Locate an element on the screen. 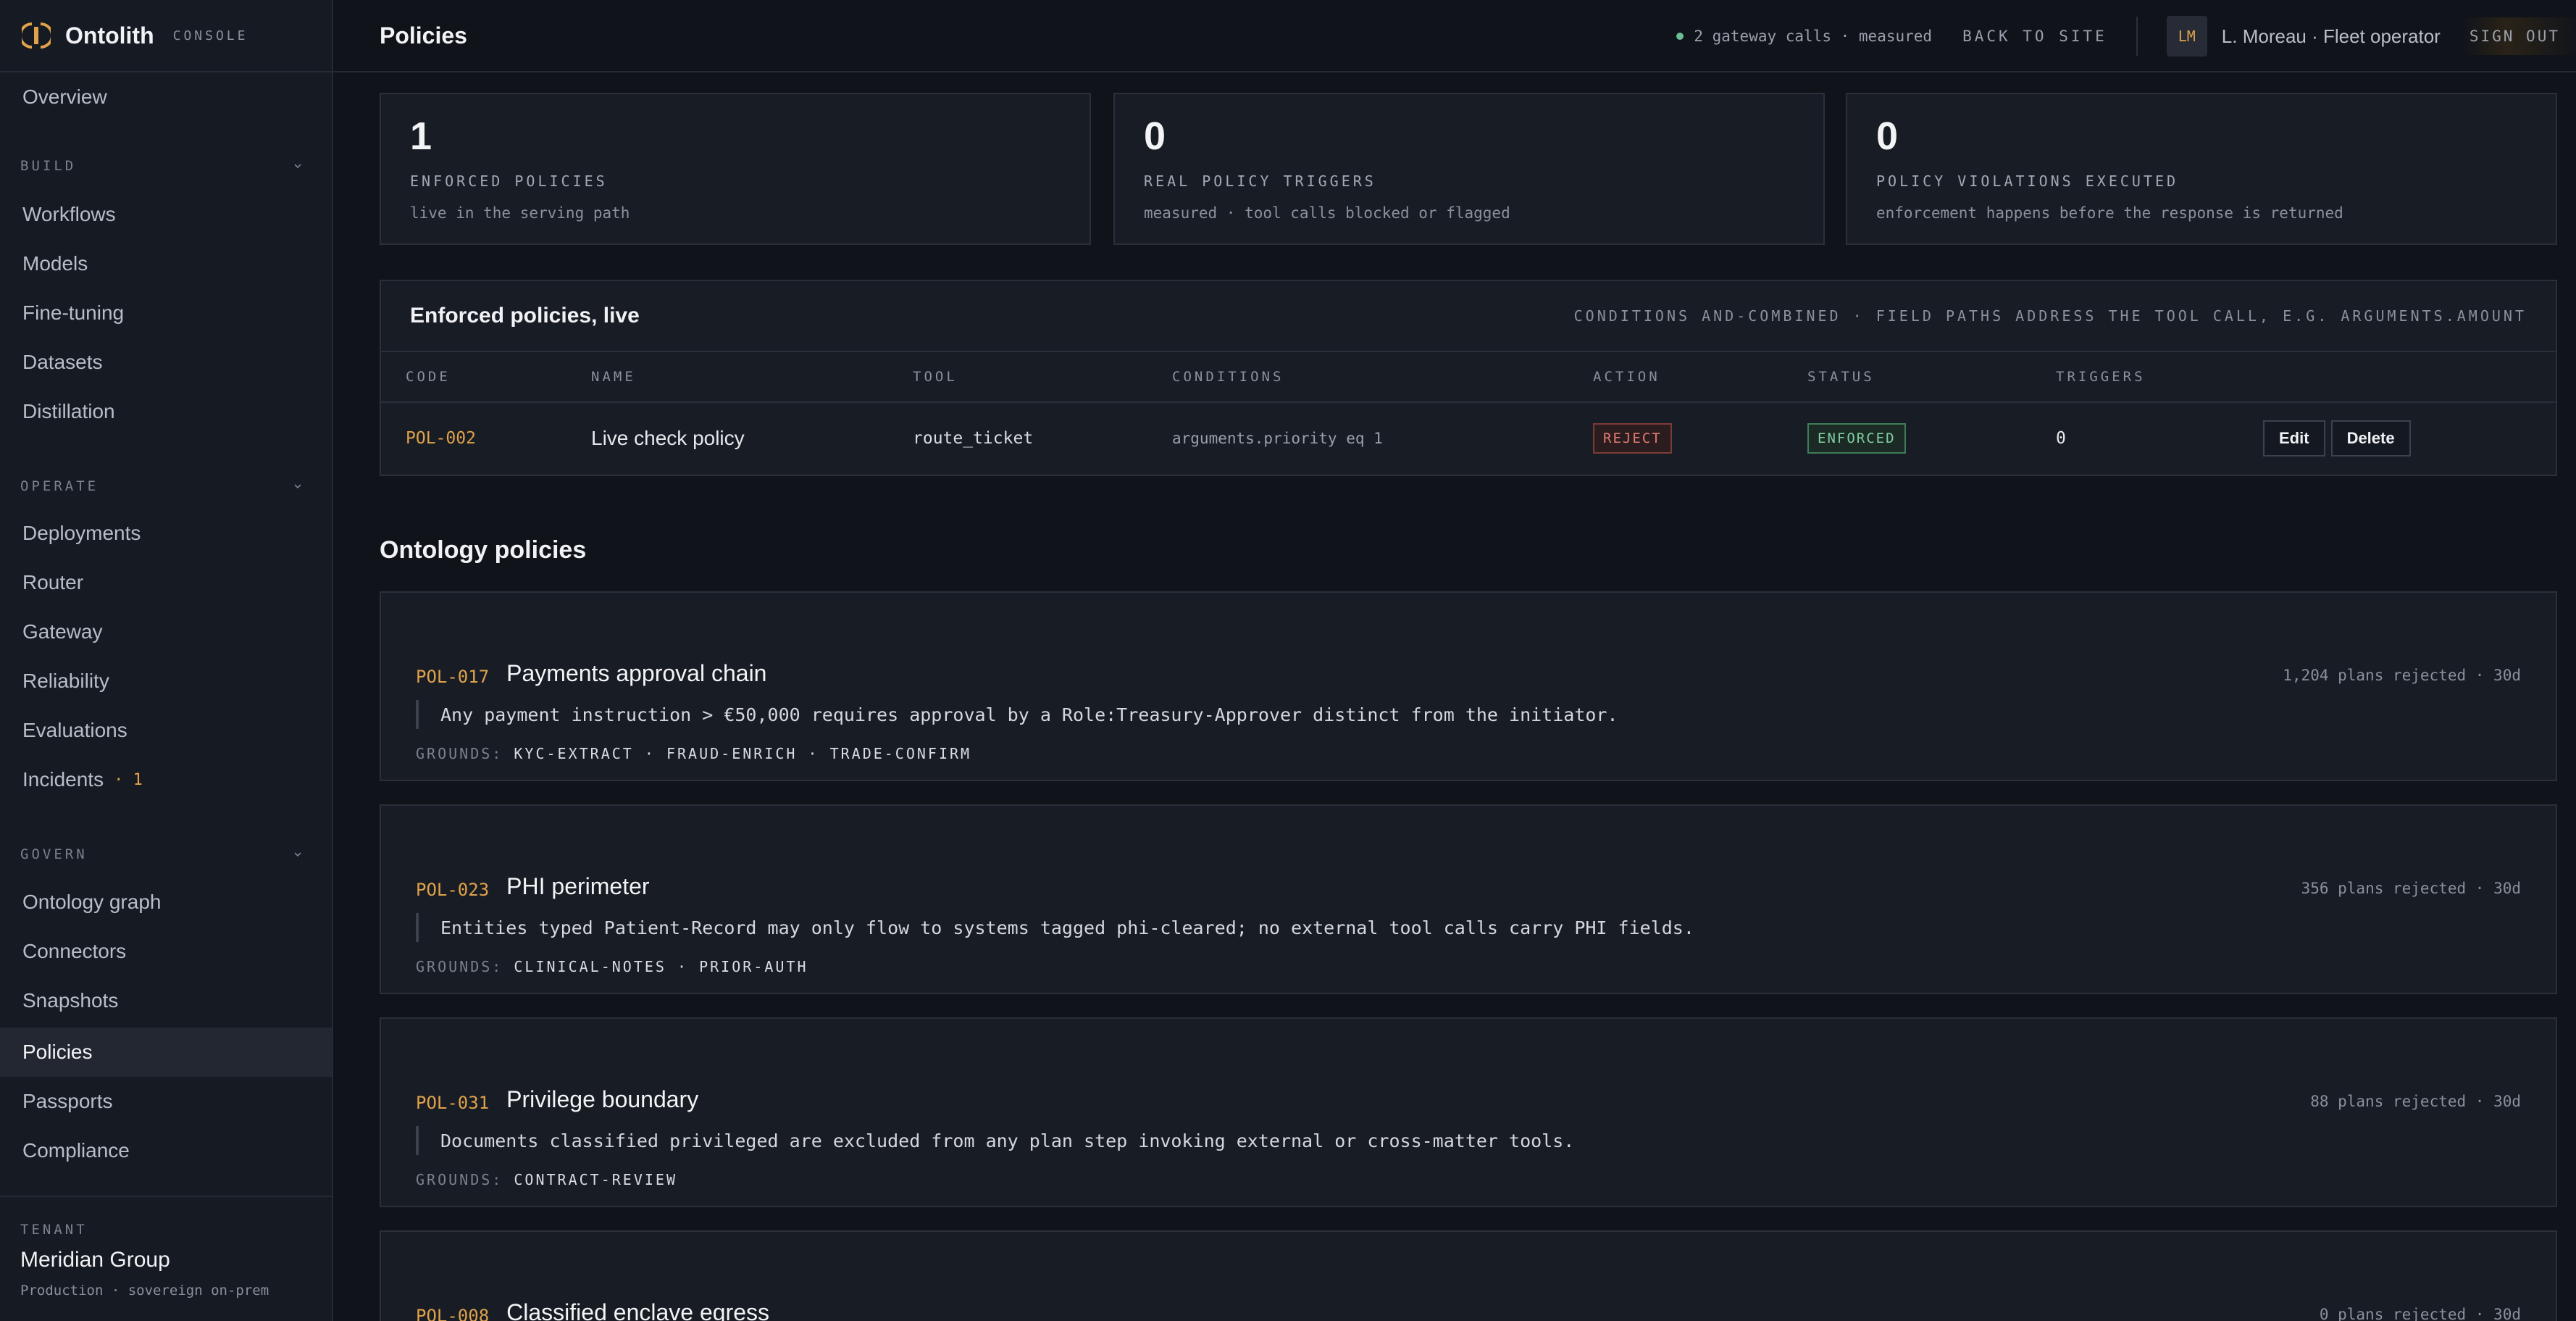 This screenshot has height=1321, width=2576. brand: Ontolith CONSOLE is located at coordinates (166, 36).